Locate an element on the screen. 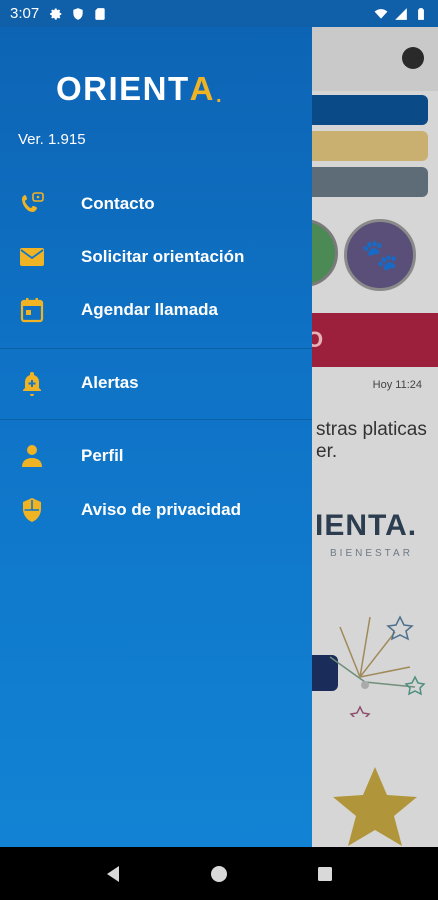  background-timestamp: Hoy 11:24 is located at coordinates (397, 385).